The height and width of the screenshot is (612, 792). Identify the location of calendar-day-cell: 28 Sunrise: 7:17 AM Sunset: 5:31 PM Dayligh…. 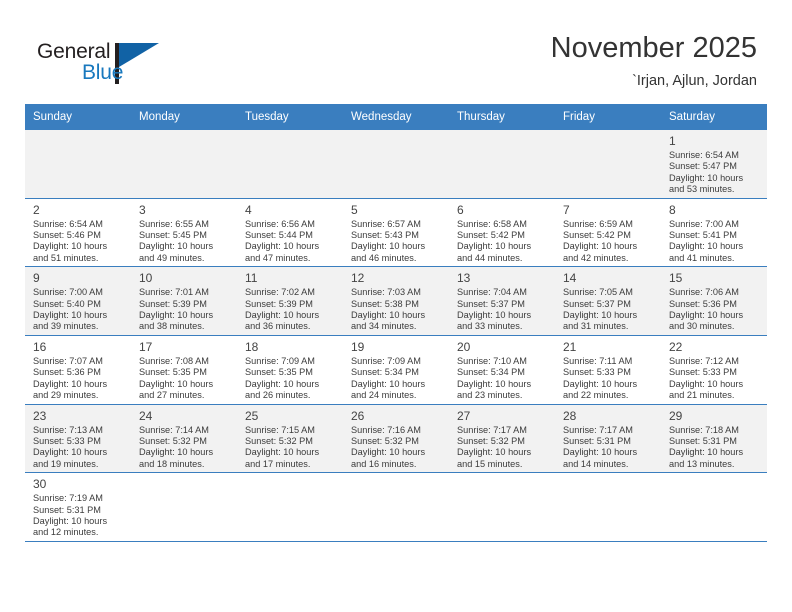
(608, 438).